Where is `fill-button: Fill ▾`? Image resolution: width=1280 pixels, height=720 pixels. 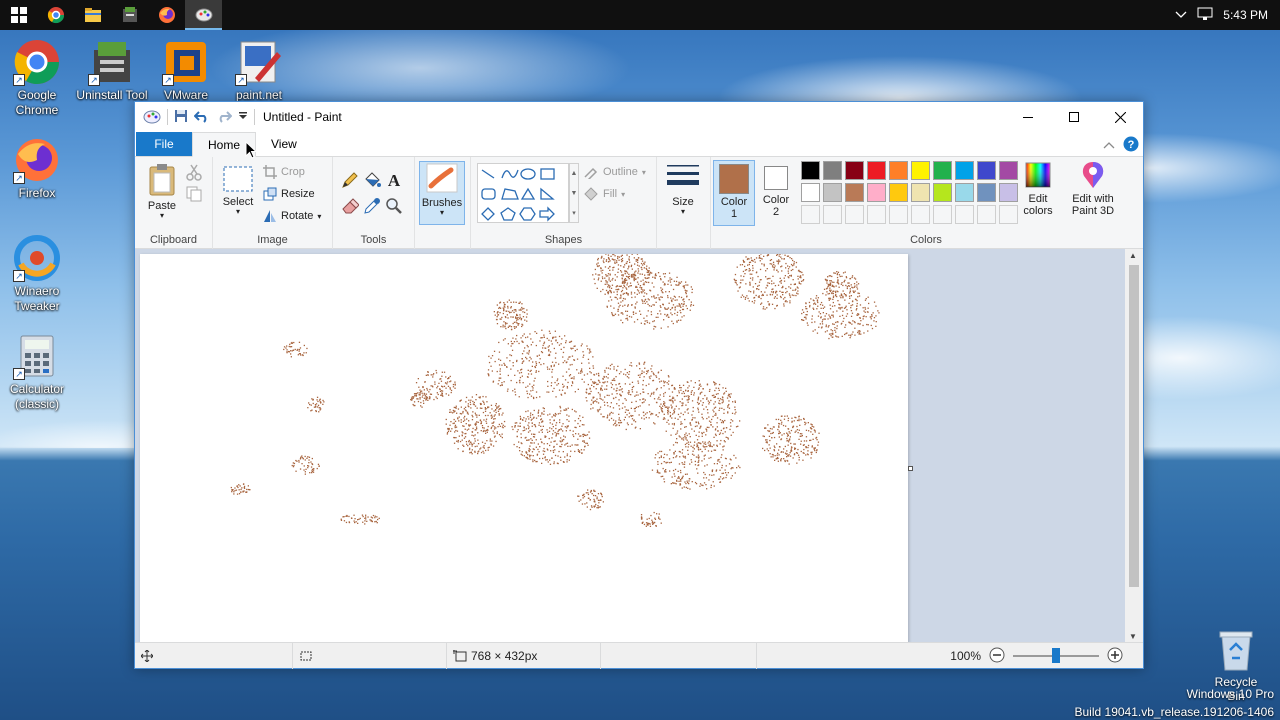
fill-button: Fill ▾ is located at coordinates (604, 194).